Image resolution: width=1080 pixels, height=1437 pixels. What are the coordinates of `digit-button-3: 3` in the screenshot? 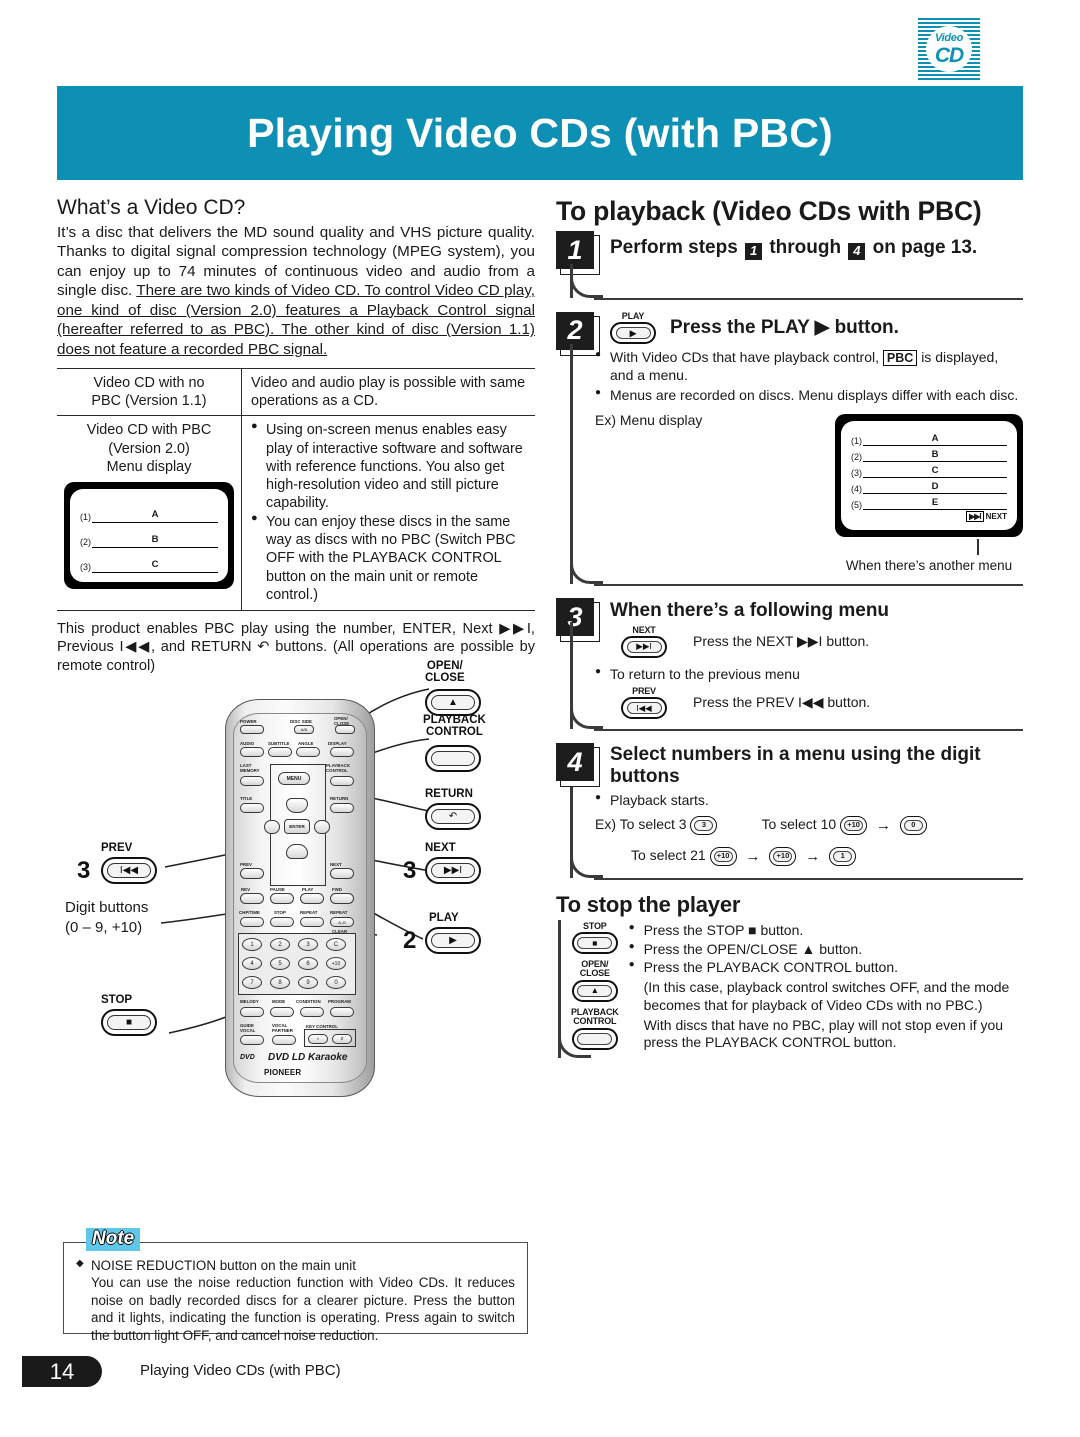 It's located at (704, 825).